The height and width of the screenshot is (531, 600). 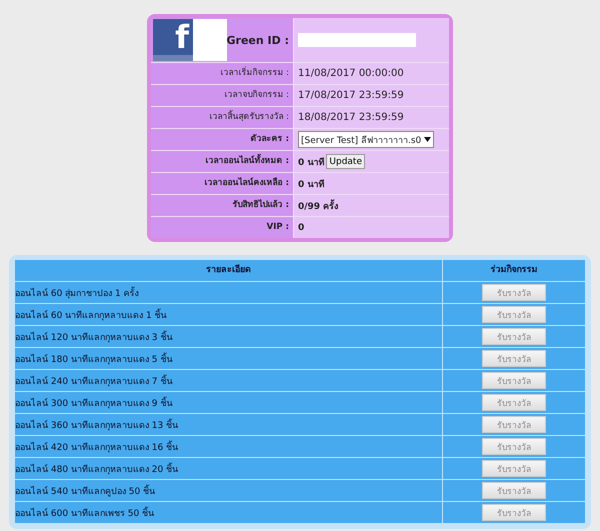 What do you see at coordinates (228, 270) in the screenshot?
I see `column-header: รายละเอียด` at bounding box center [228, 270].